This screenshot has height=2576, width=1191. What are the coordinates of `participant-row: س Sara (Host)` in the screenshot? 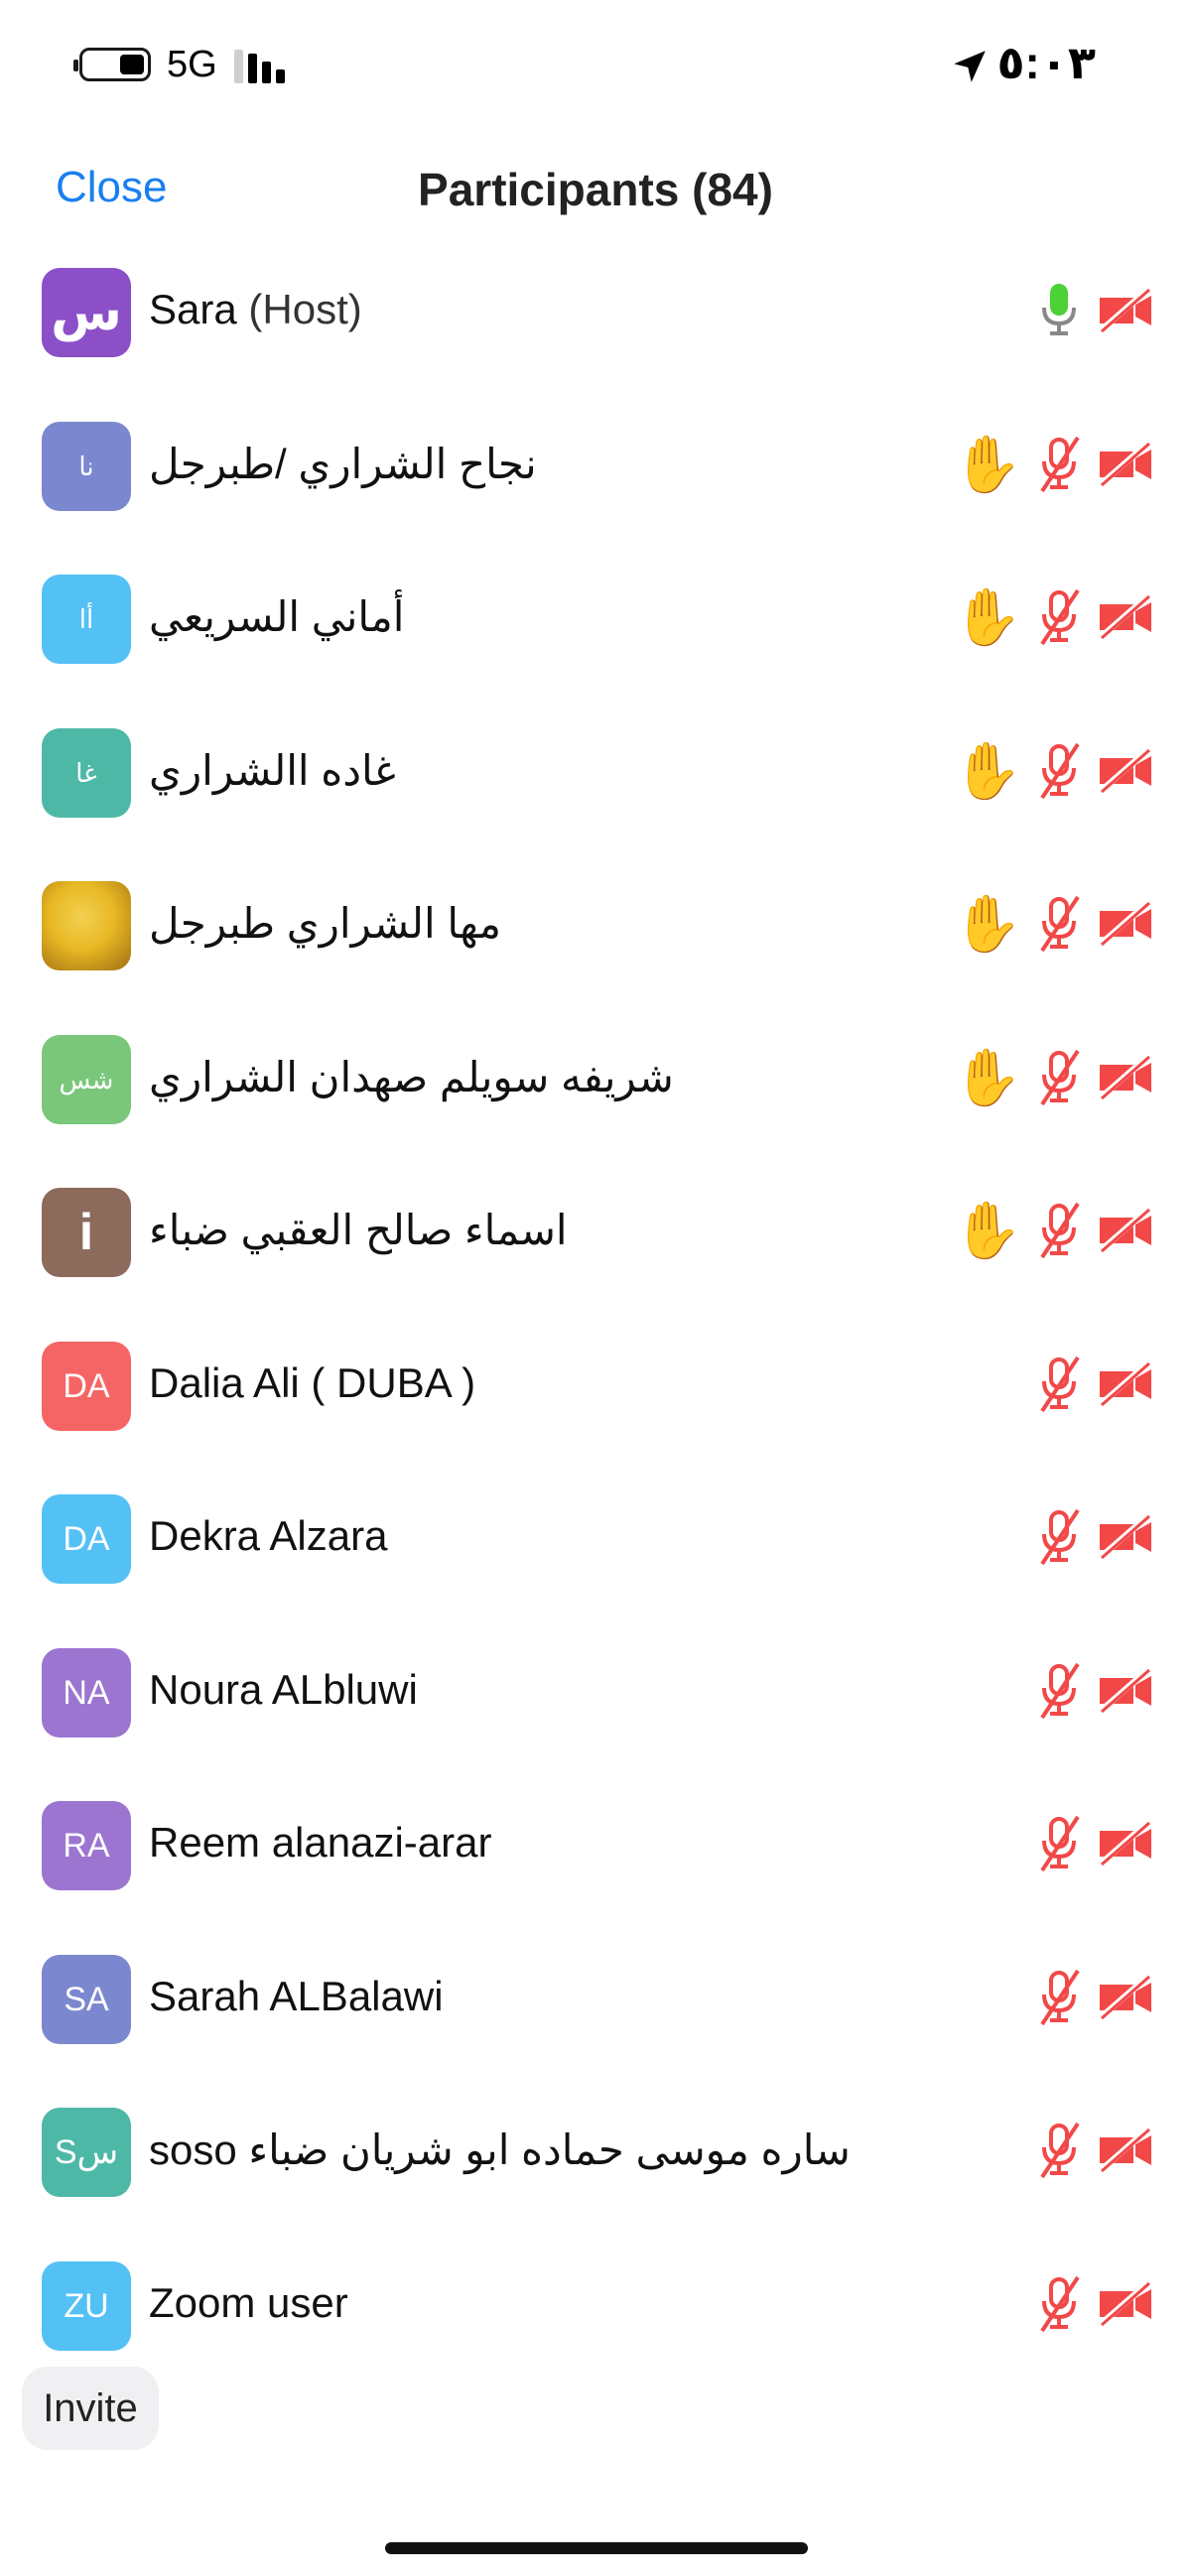 It's located at (595, 333).